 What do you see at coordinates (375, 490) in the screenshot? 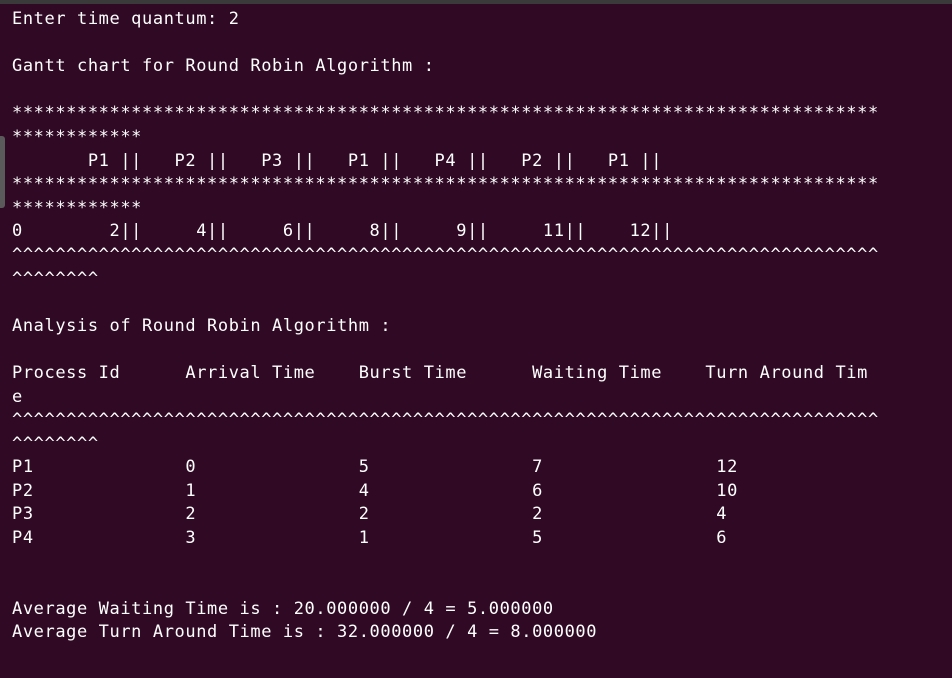
I see `table-row: P2 1 4 6 10` at bounding box center [375, 490].